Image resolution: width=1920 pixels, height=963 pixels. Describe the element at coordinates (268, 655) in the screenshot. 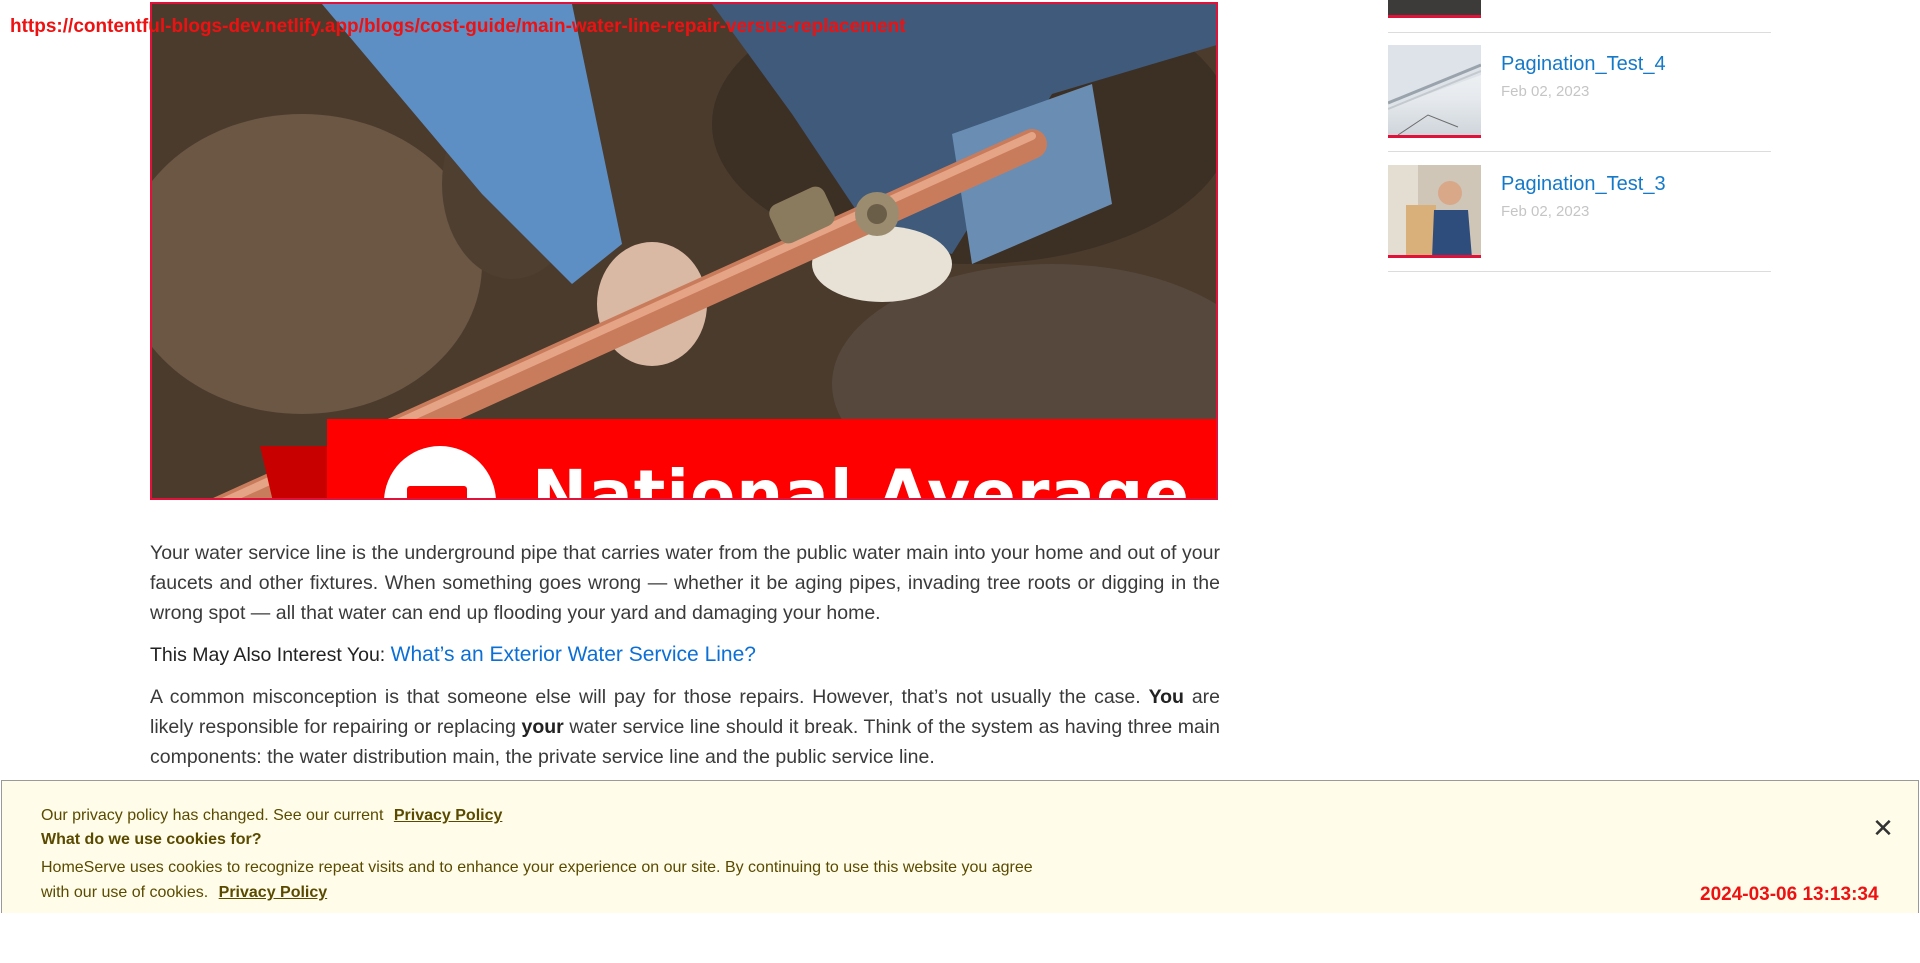

I see `also-interest-label: This May Also Interest You:` at that location.